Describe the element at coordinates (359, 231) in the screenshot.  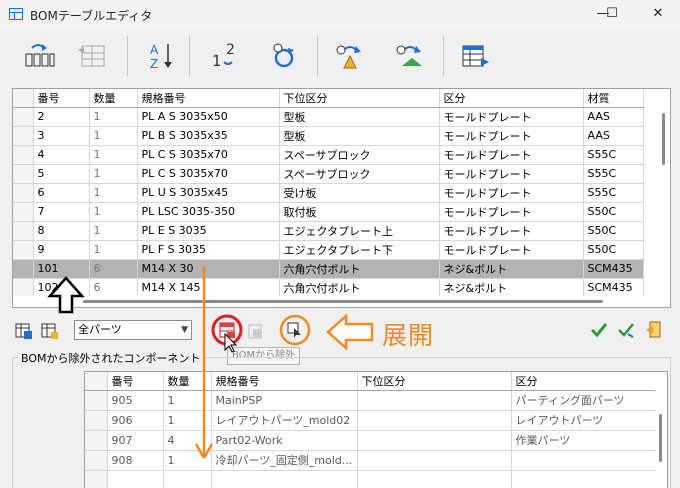
I see `table-cell-sub: エジェクタプレート上` at that location.